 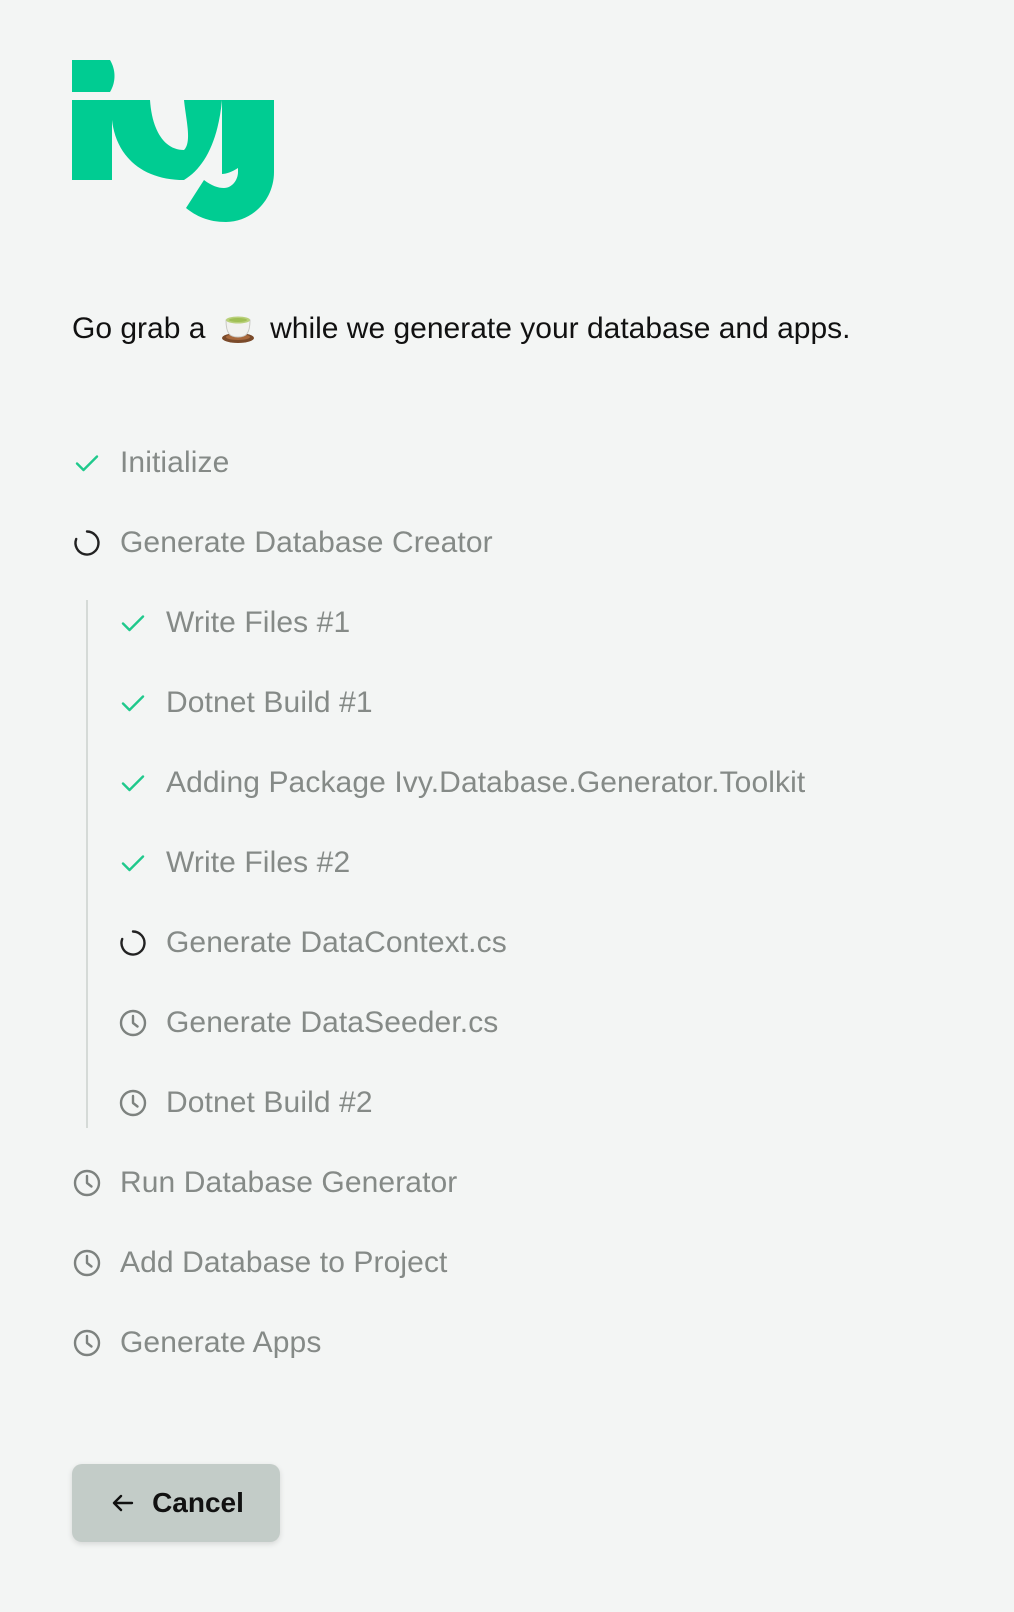 What do you see at coordinates (139, 328) in the screenshot?
I see `intro-before: Go grab a` at bounding box center [139, 328].